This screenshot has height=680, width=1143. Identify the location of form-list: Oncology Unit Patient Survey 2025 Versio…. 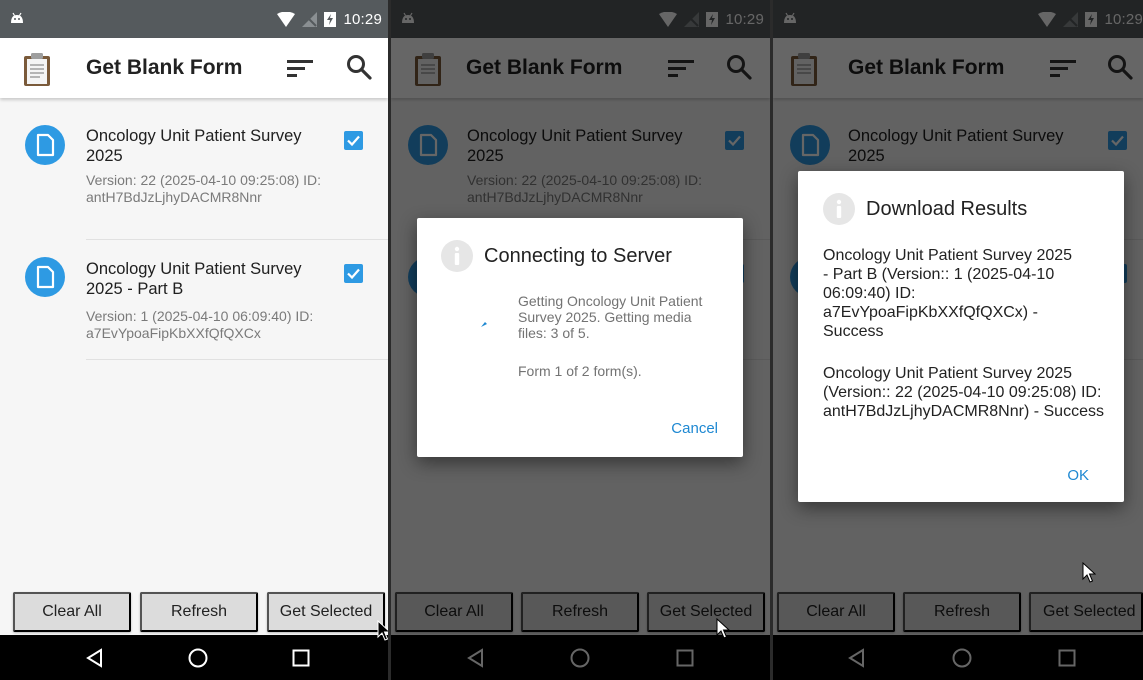
(194, 229).